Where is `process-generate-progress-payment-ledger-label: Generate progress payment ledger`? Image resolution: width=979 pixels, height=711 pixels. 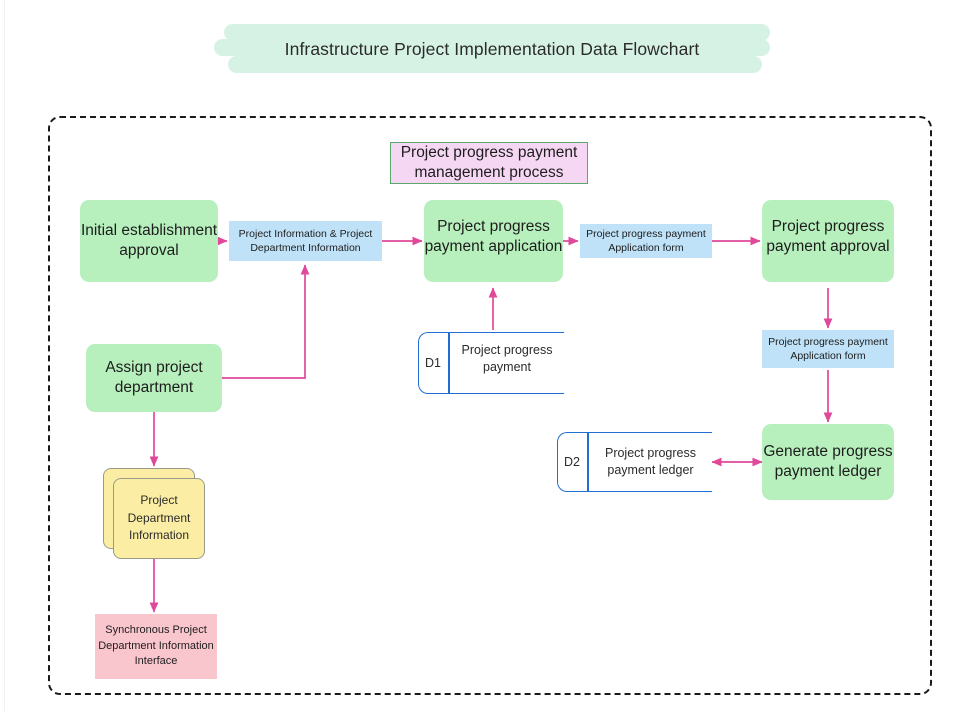 process-generate-progress-payment-ledger-label: Generate progress payment ledger is located at coordinates (828, 461).